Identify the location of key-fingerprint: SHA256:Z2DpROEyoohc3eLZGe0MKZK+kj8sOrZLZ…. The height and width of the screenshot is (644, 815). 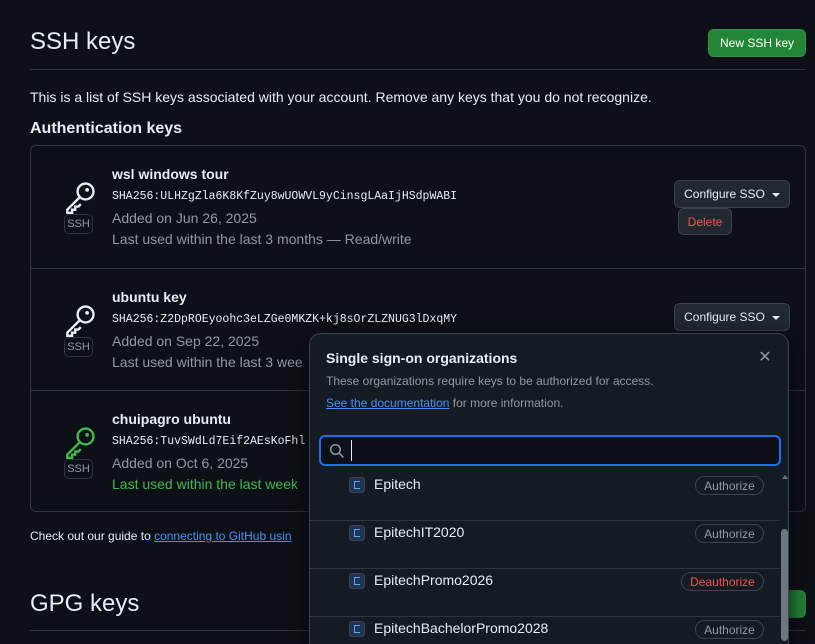
(285, 319).